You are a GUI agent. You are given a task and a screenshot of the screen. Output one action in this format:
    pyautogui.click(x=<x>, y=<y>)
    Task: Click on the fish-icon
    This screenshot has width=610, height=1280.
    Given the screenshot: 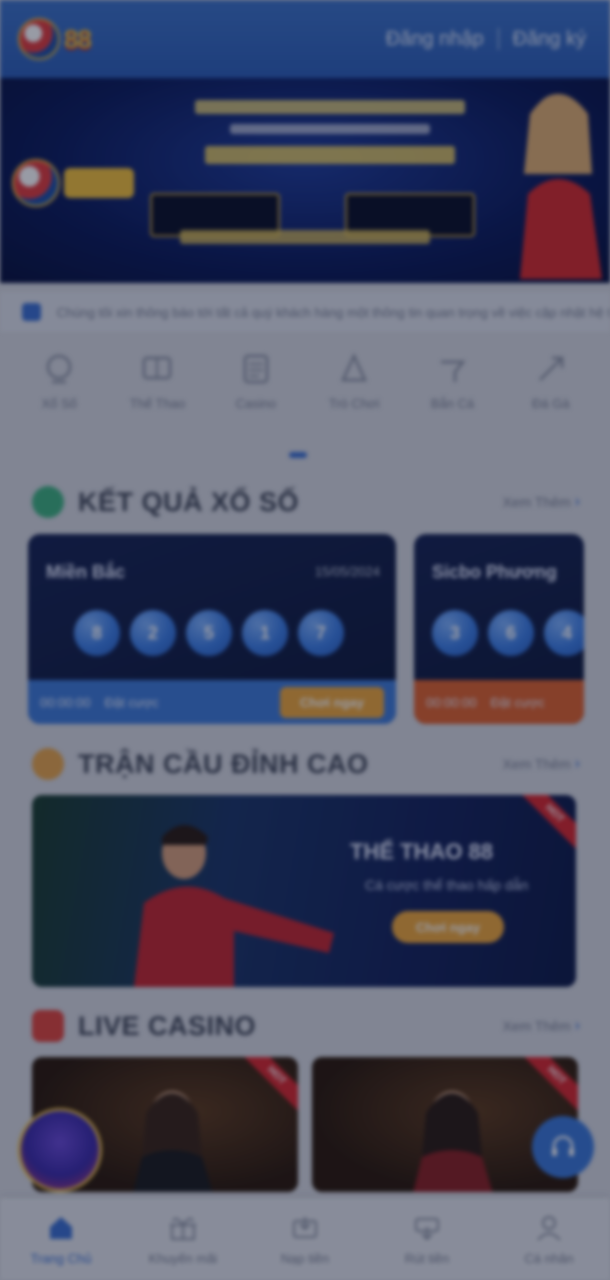 What is the action you would take?
    pyautogui.click(x=454, y=371)
    